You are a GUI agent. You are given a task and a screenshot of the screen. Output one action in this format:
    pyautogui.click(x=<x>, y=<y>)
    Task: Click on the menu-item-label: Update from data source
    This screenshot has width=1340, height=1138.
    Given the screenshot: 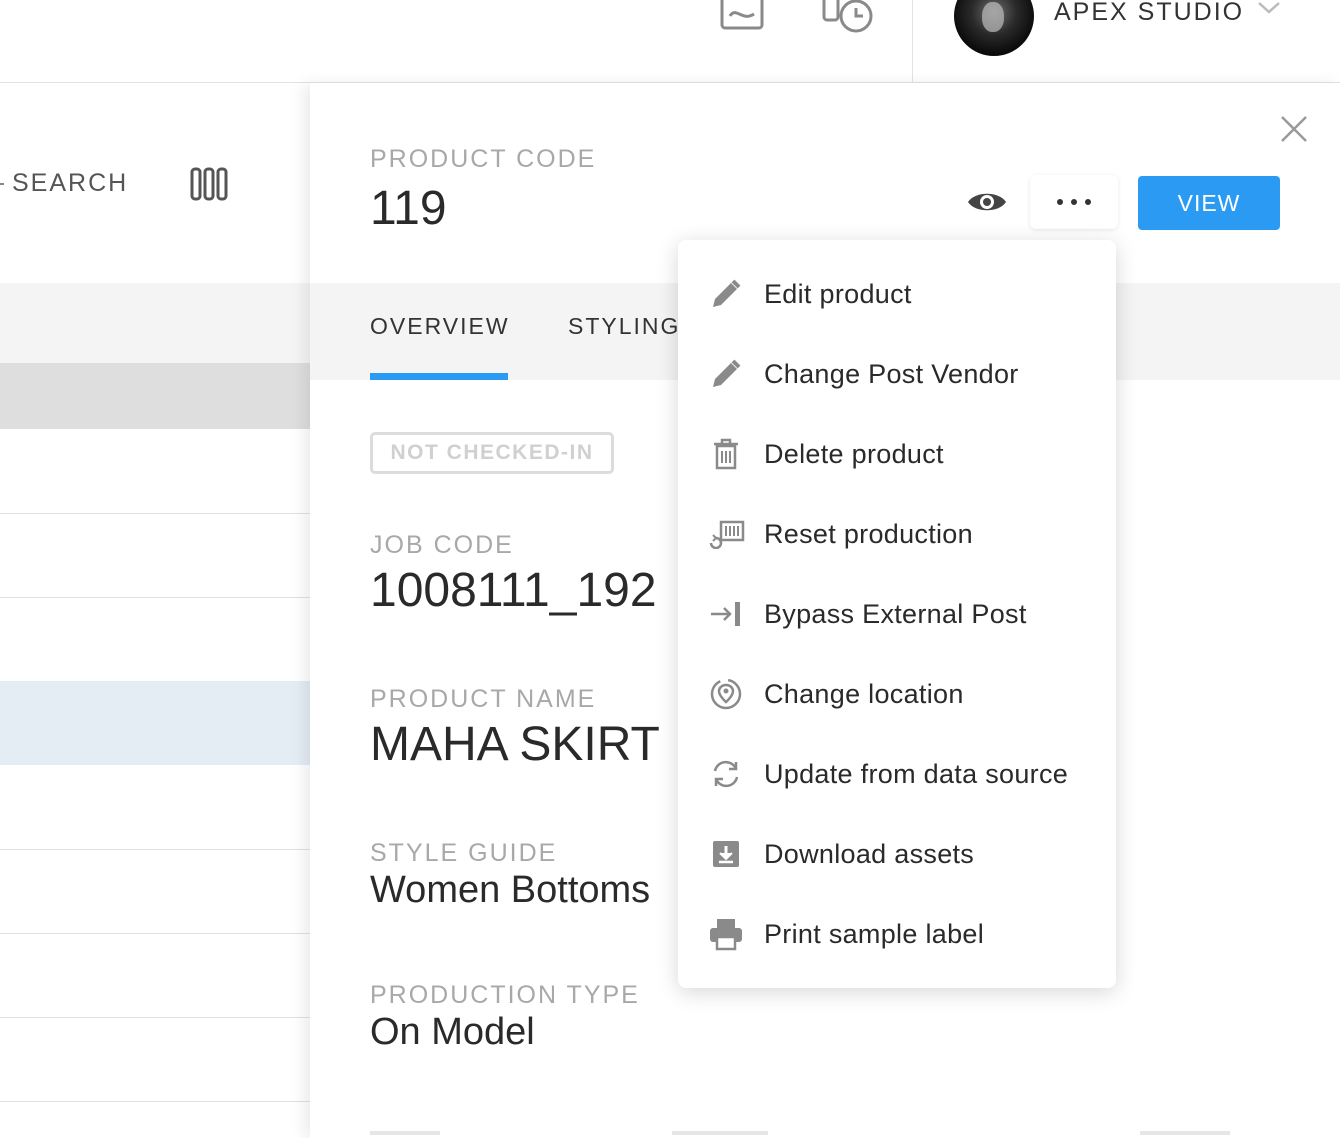 What is the action you would take?
    pyautogui.click(x=916, y=773)
    